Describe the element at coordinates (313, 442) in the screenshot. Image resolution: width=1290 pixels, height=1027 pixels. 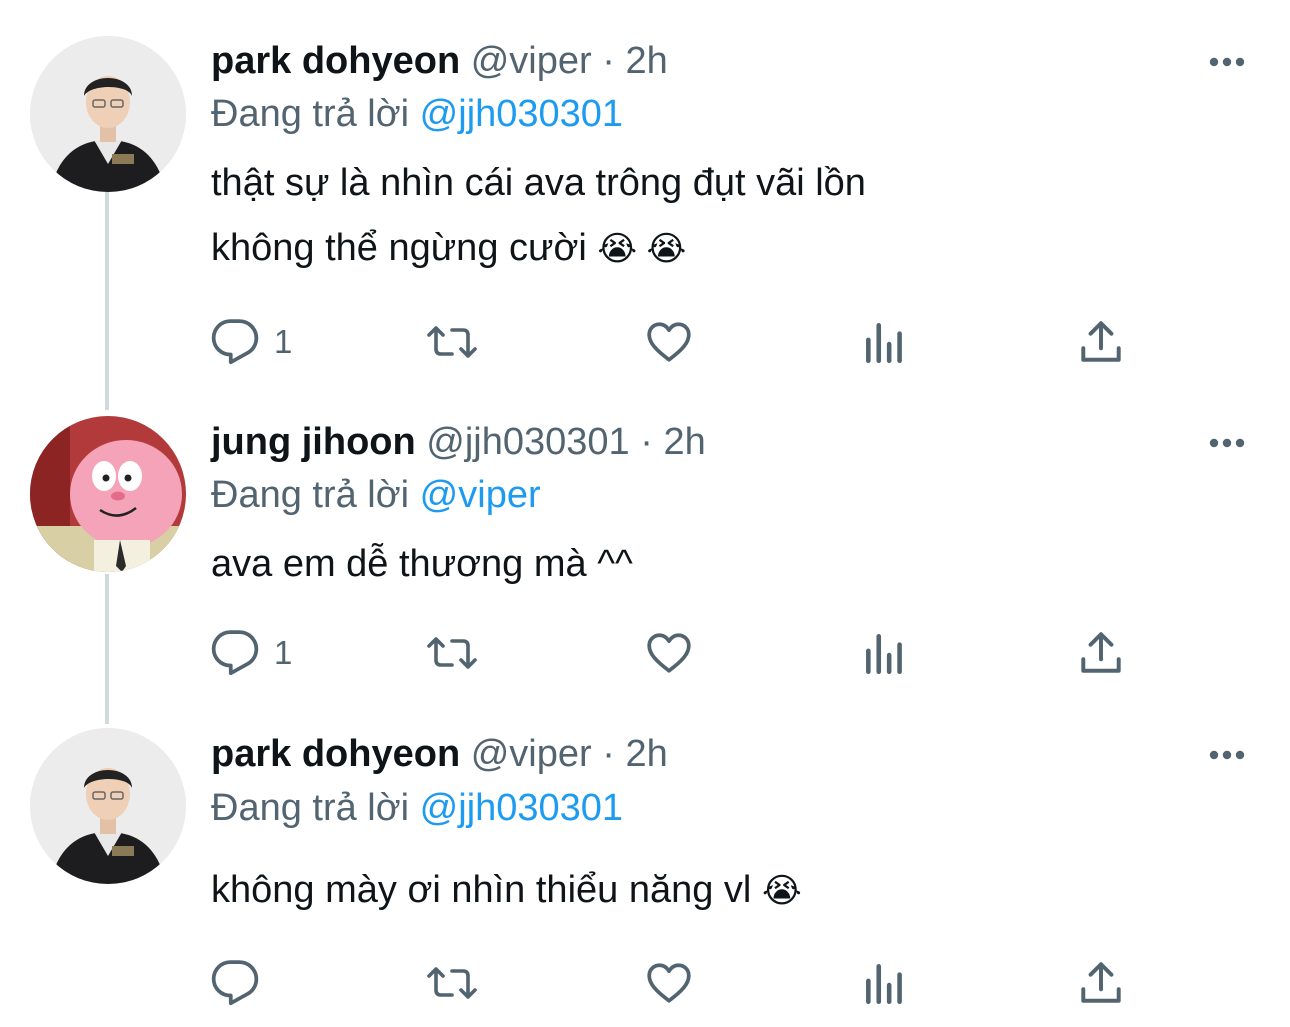
I see `display-name: jung jihoon` at that location.